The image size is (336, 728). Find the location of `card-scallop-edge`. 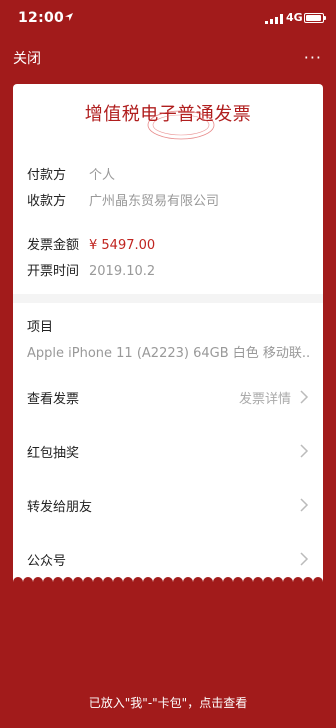

card-scallop-edge is located at coordinates (168, 582).